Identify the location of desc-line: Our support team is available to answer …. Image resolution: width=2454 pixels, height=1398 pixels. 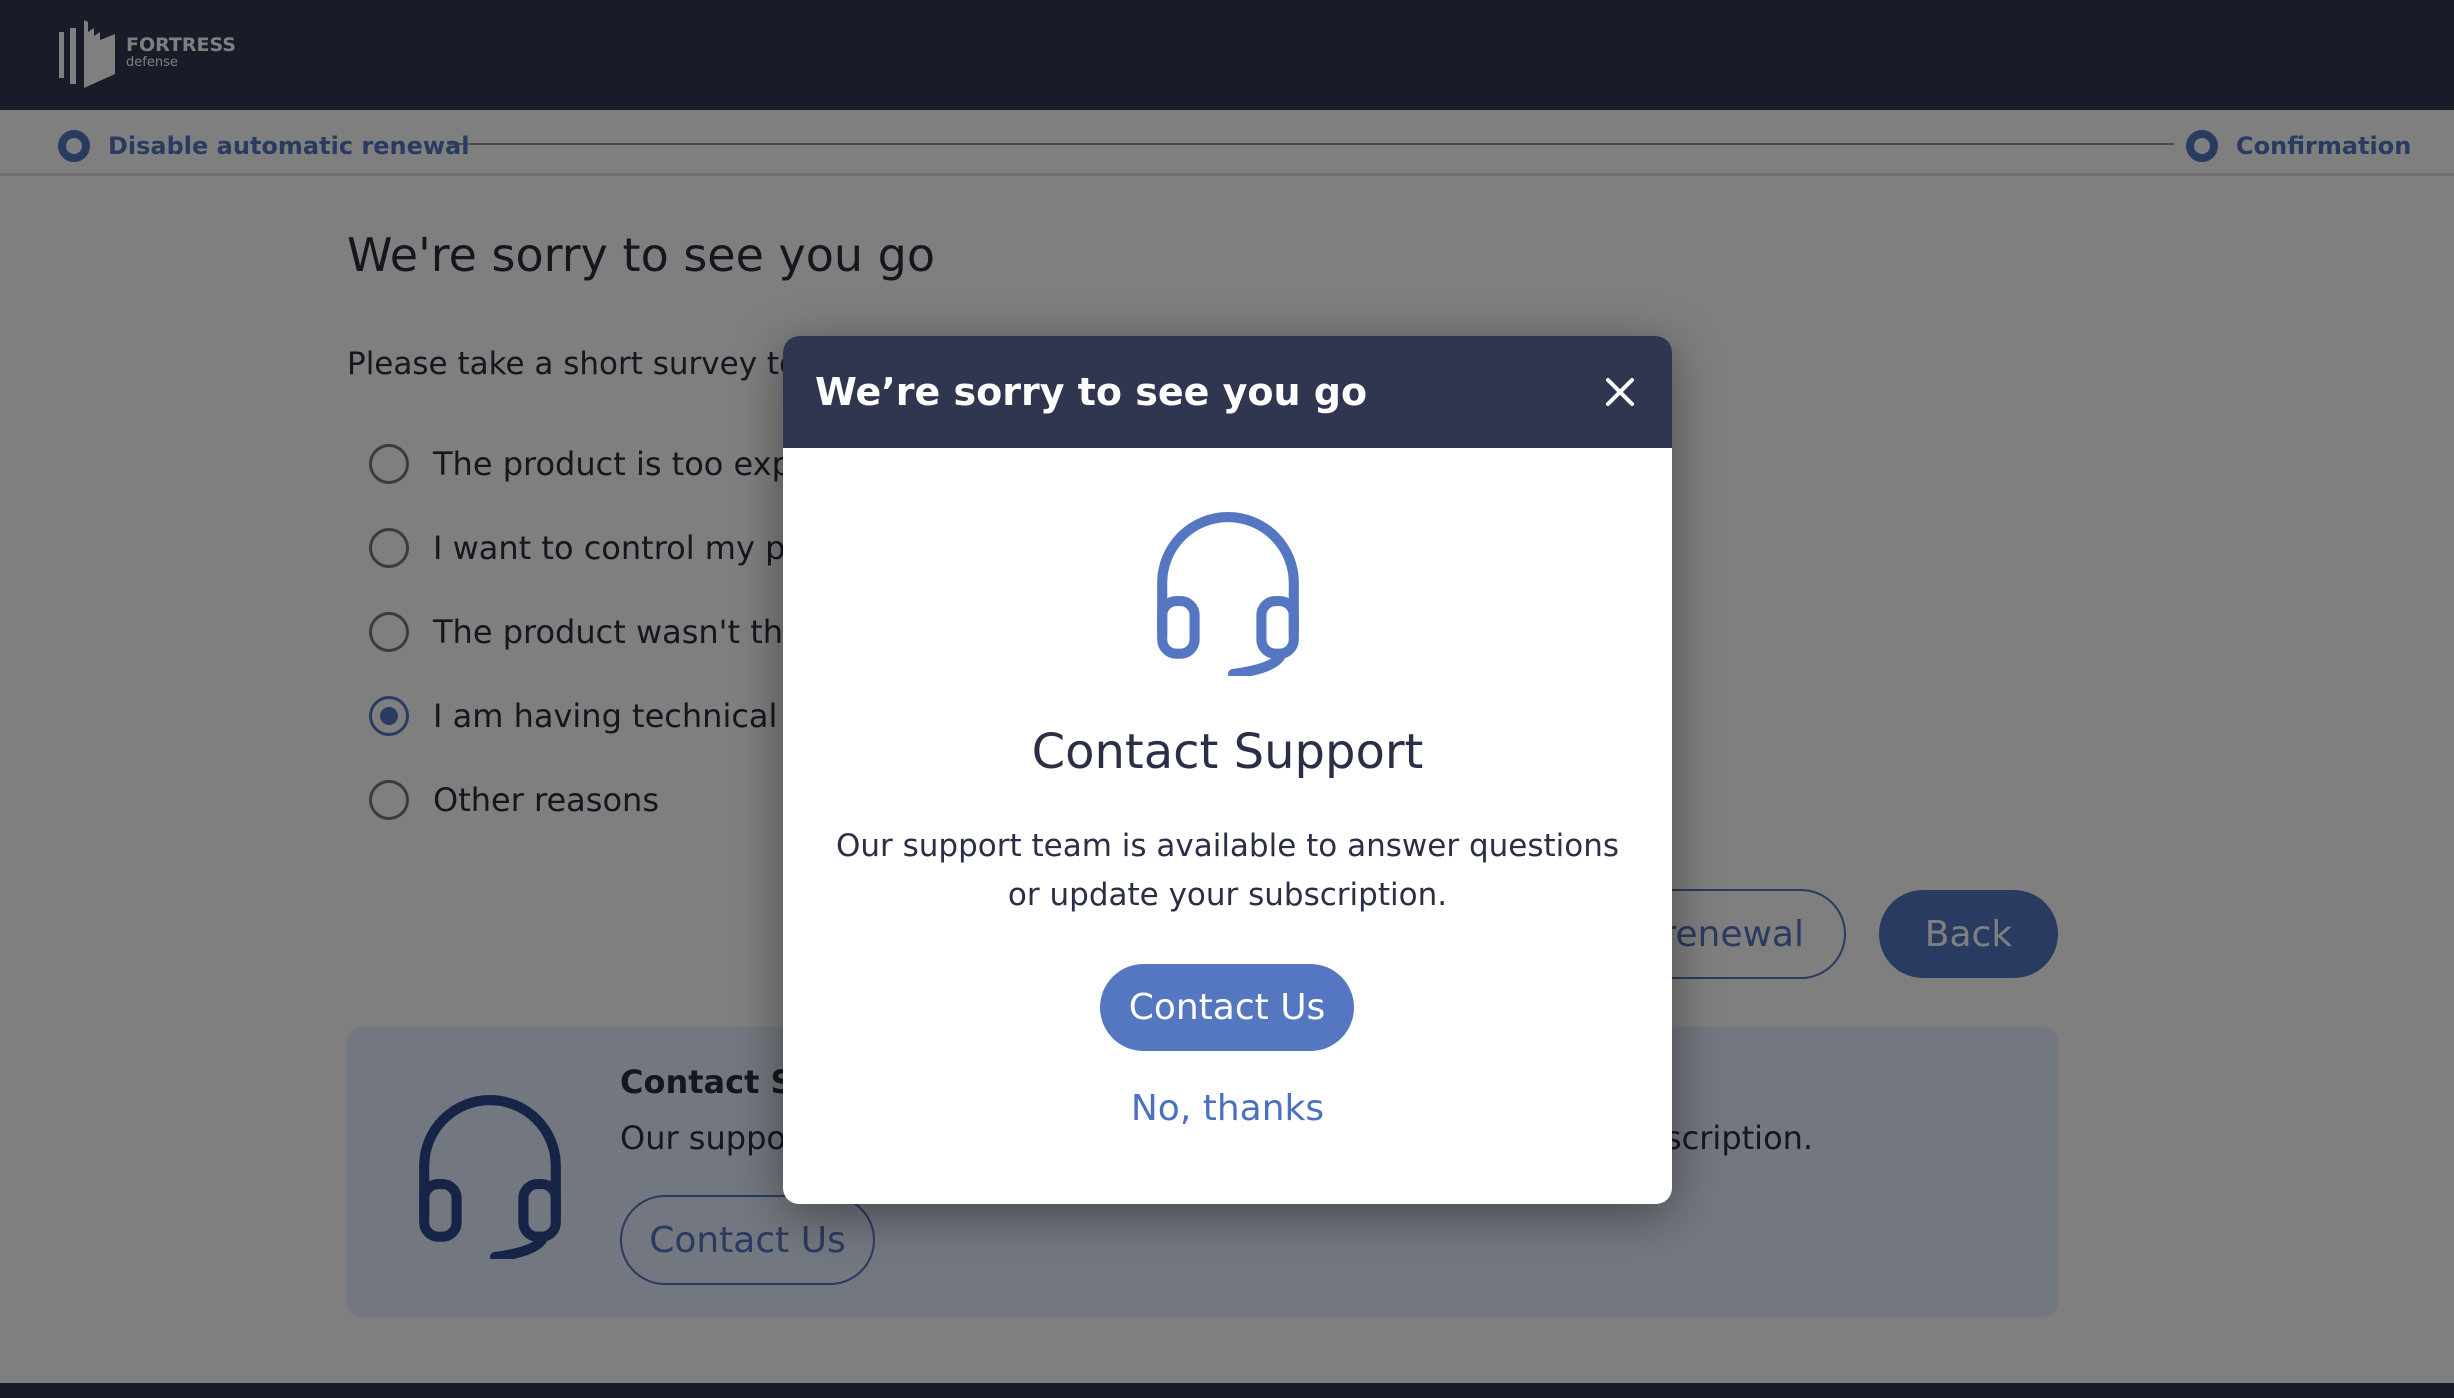
(1227, 846).